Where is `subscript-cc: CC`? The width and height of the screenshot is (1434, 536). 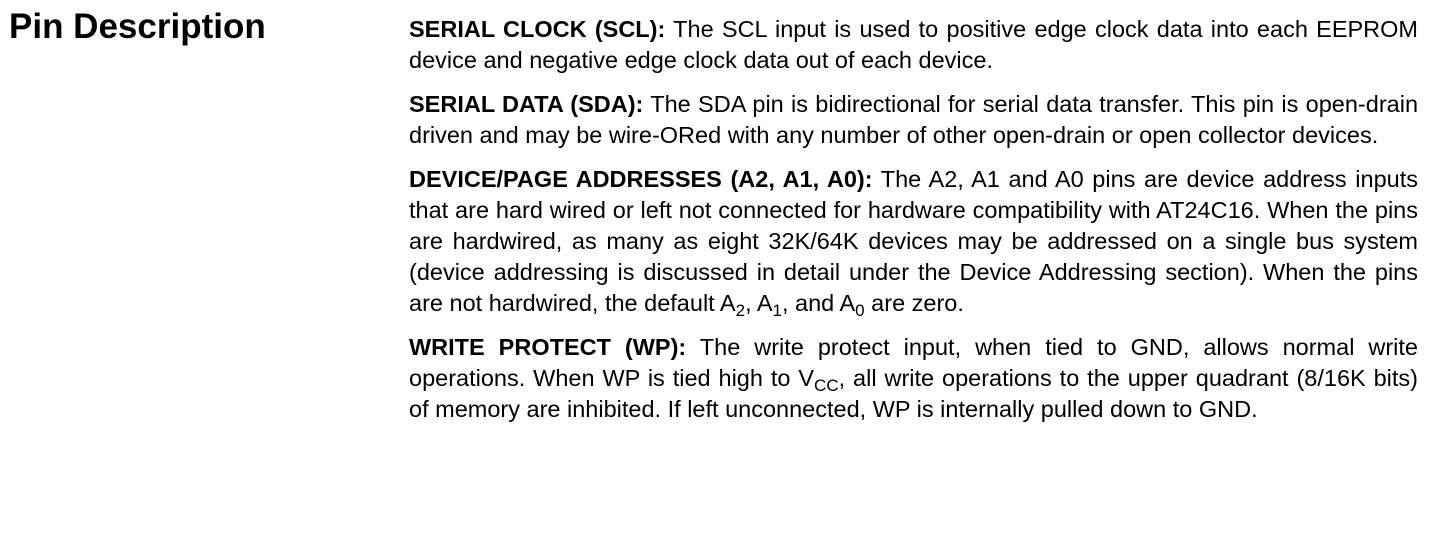
subscript-cc: CC is located at coordinates (826, 385).